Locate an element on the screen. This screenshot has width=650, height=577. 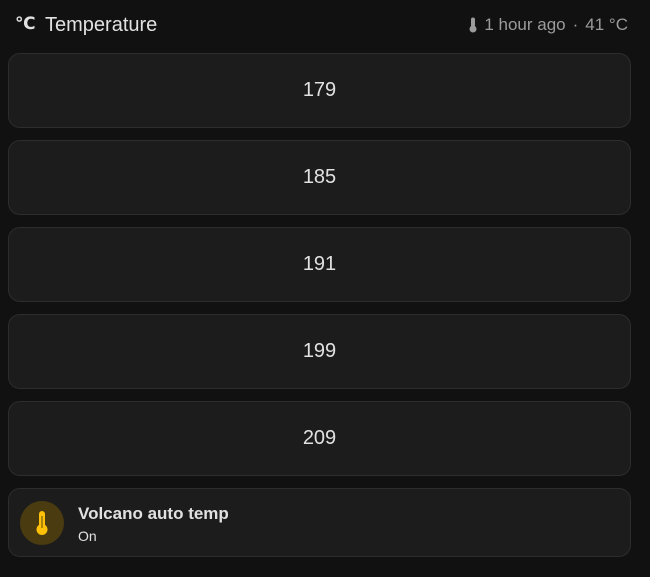
preset-label: 209 is located at coordinates (319, 438).